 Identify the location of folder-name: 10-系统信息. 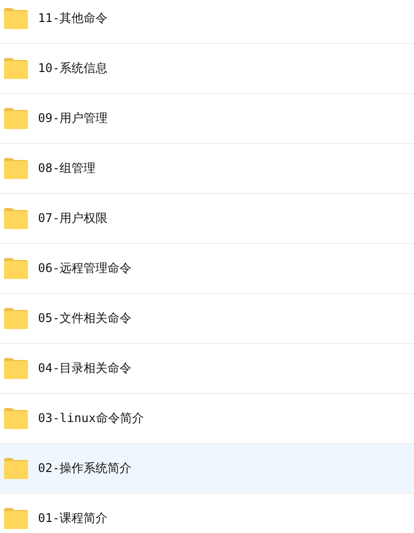
(73, 68).